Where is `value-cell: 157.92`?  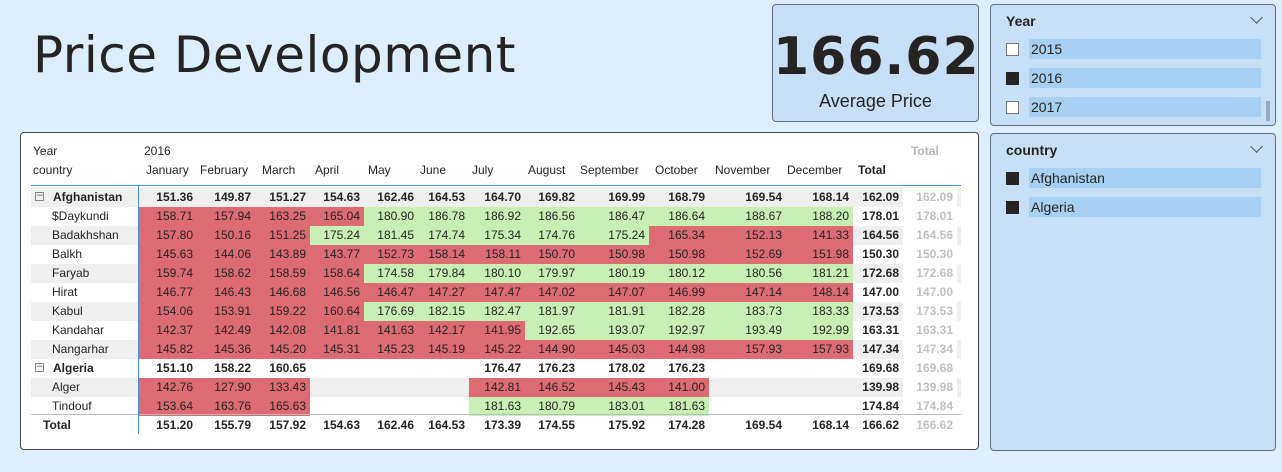 value-cell: 157.92 is located at coordinates (287, 425).